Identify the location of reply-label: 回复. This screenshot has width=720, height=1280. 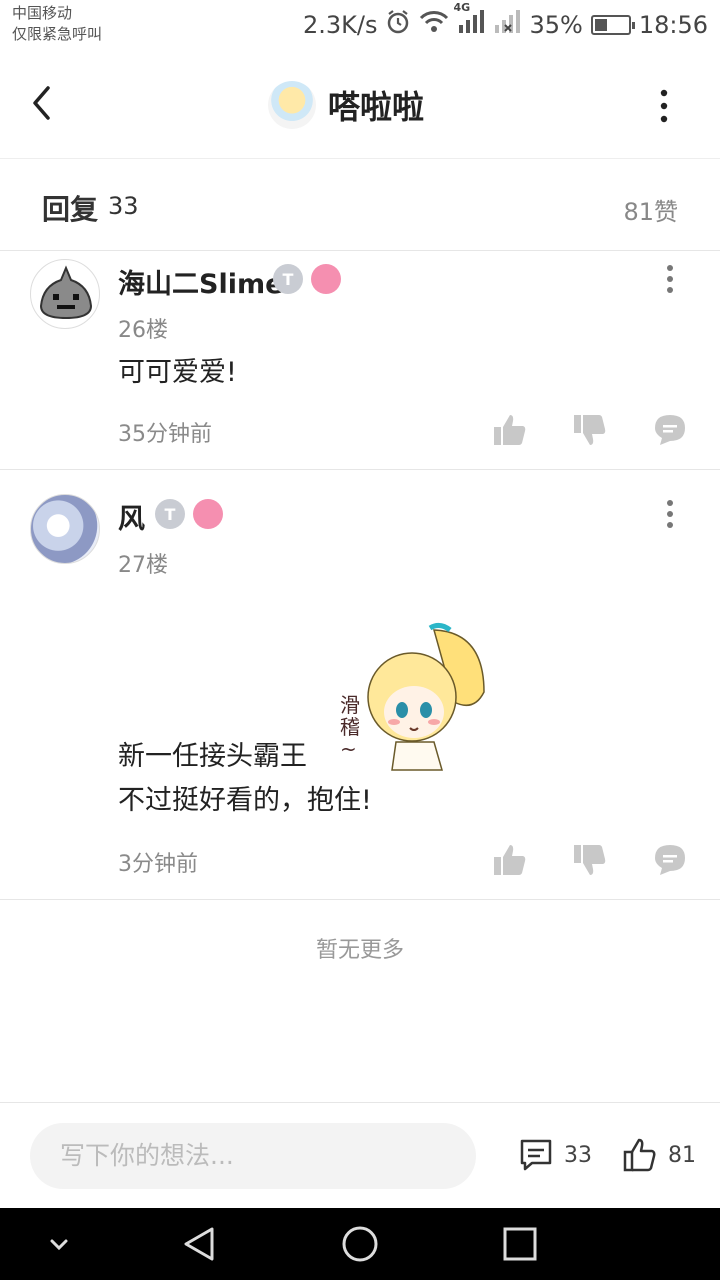
(70, 209).